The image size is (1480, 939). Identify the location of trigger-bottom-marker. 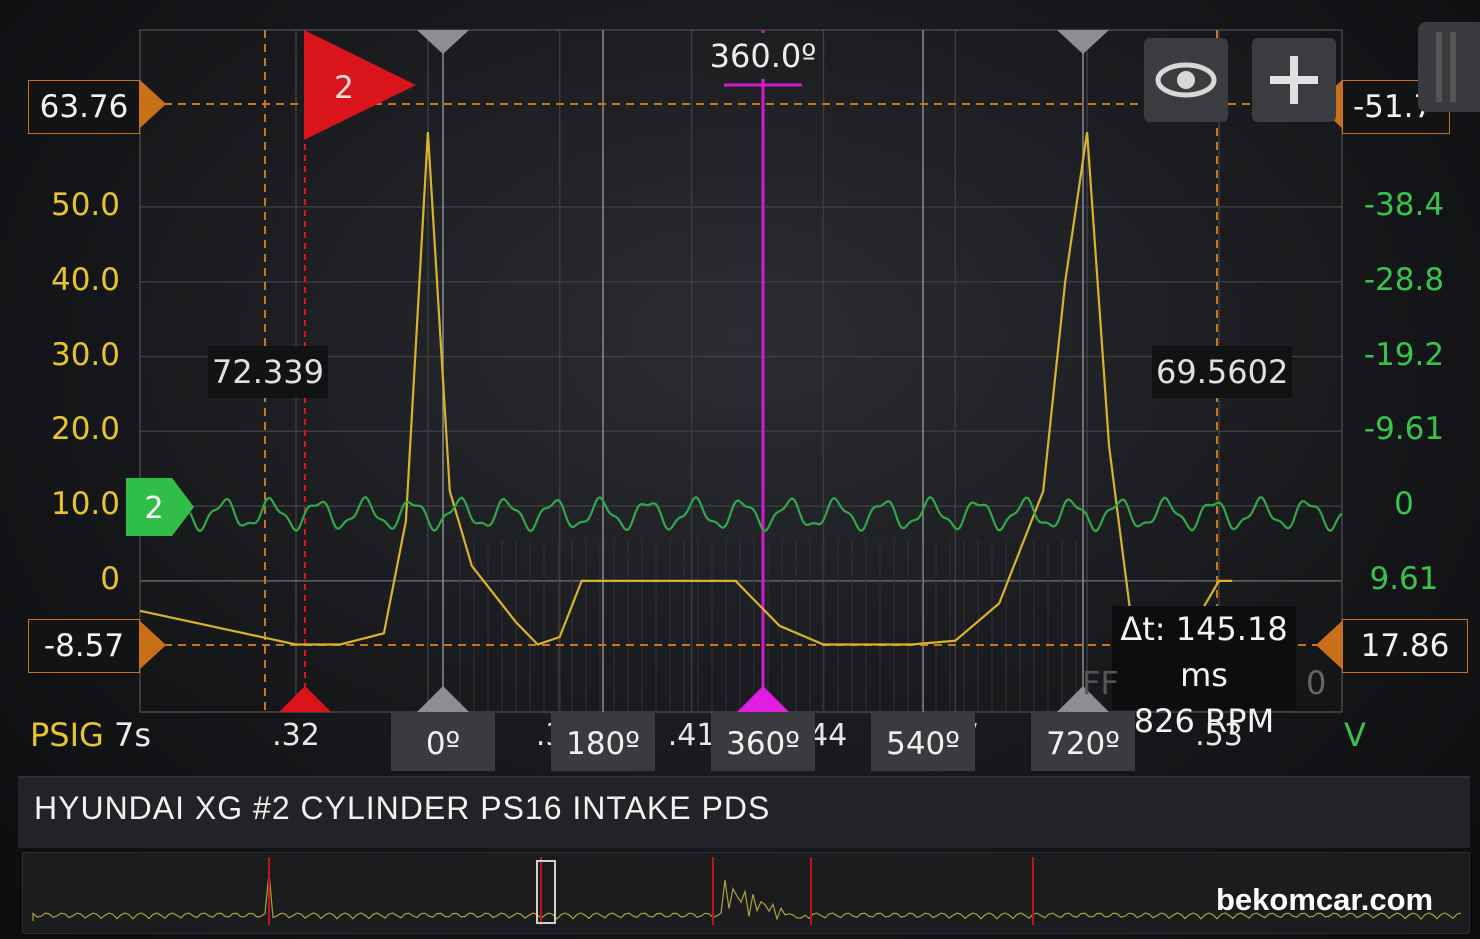
(305, 699).